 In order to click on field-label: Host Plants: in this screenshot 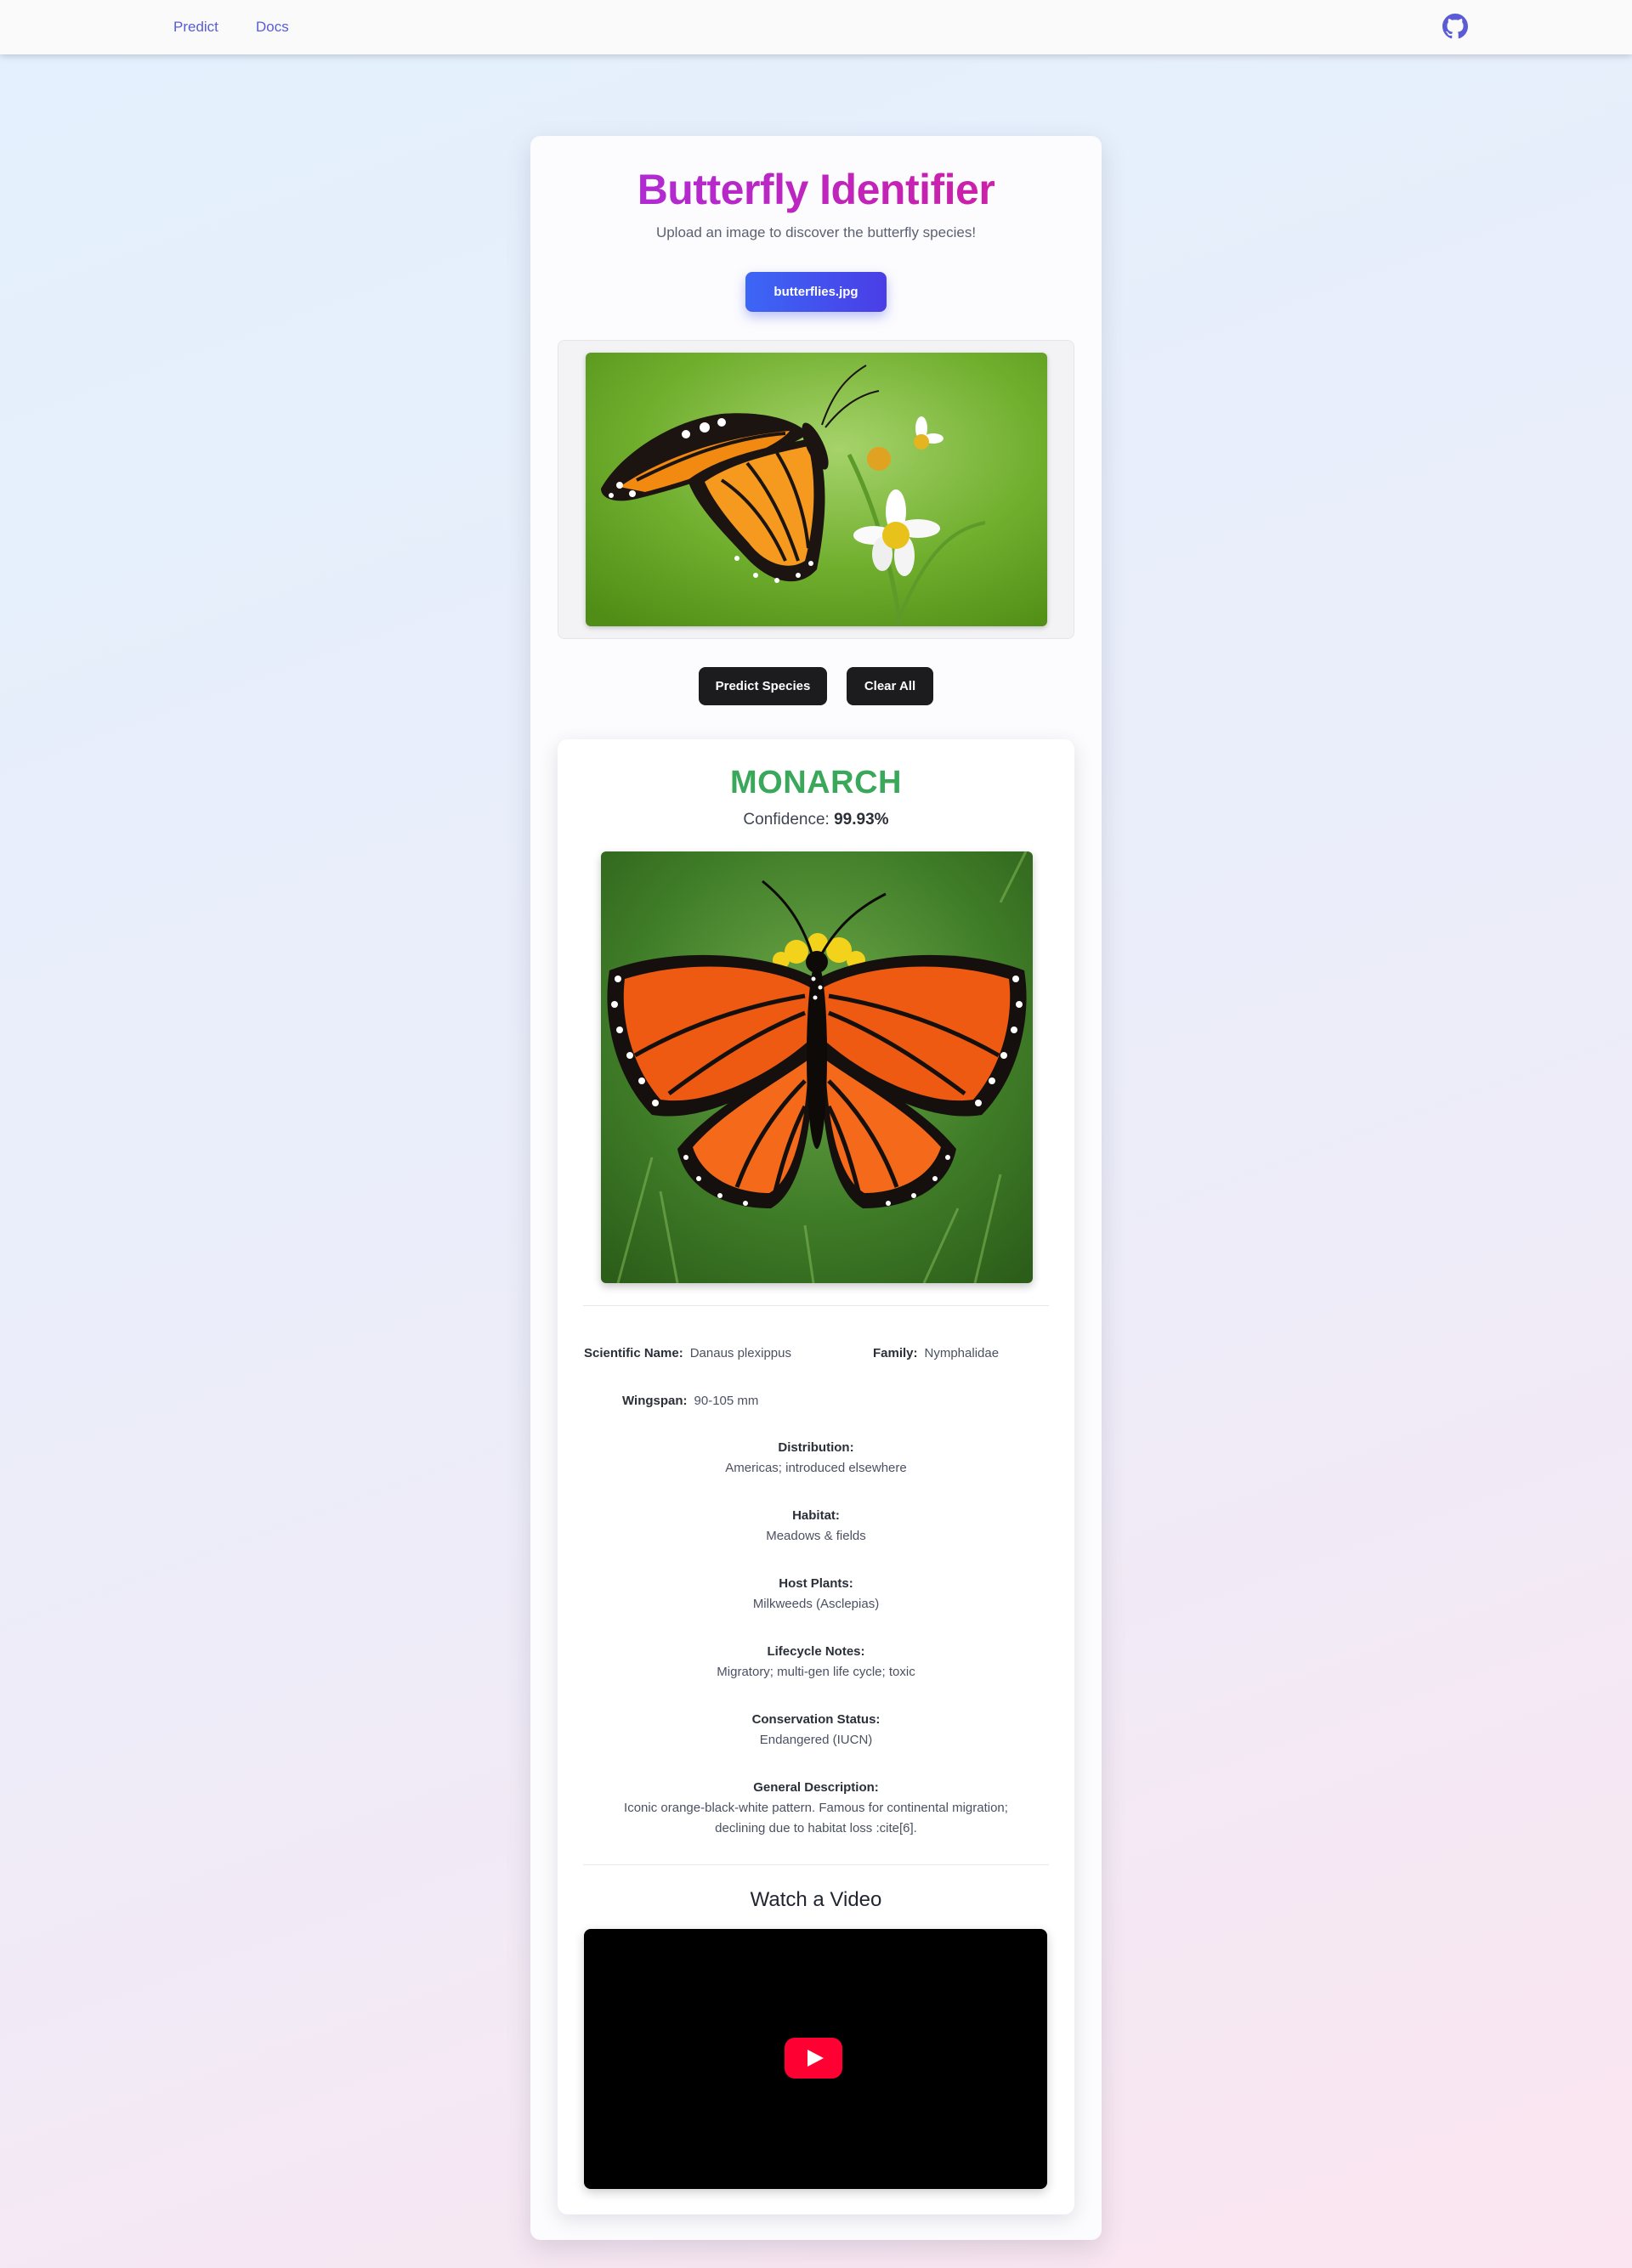, I will do `click(816, 1583)`.